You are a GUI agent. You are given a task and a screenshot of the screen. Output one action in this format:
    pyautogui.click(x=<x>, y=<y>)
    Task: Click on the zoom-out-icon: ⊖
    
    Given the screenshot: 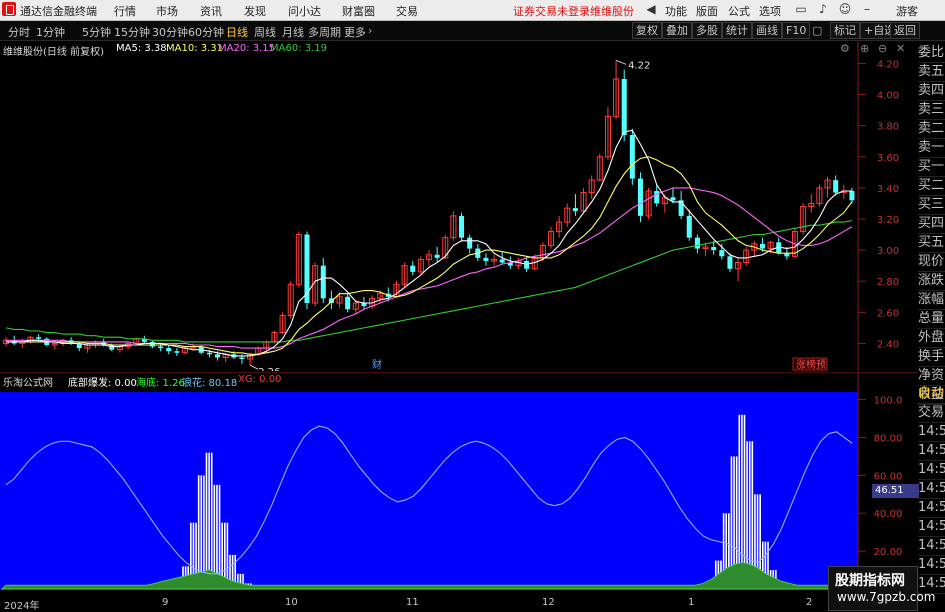 What is the action you would take?
    pyautogui.click(x=882, y=48)
    